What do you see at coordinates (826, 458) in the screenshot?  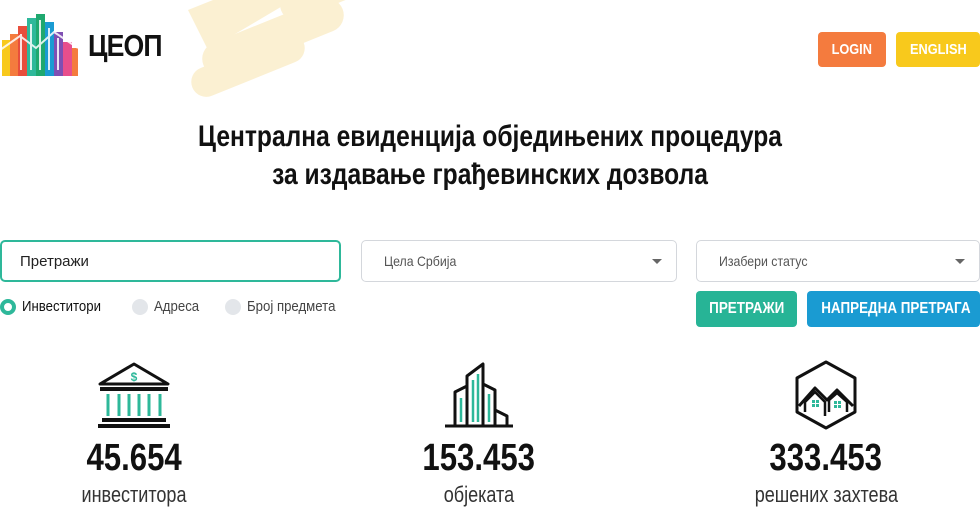 I see `stat-resolved-requests-value: 333.453` at bounding box center [826, 458].